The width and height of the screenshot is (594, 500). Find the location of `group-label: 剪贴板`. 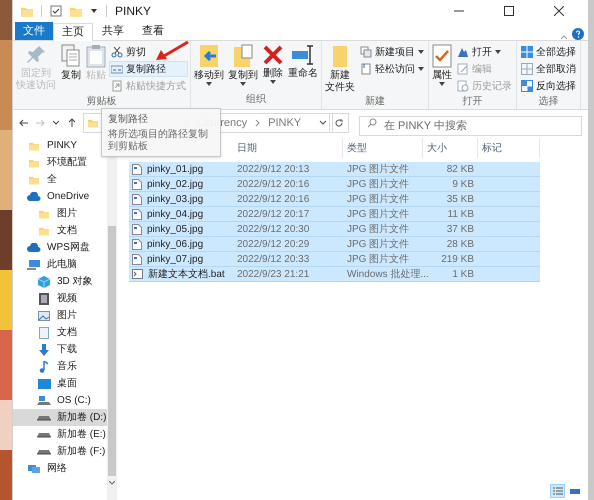

group-label: 剪贴板 is located at coordinates (101, 101).